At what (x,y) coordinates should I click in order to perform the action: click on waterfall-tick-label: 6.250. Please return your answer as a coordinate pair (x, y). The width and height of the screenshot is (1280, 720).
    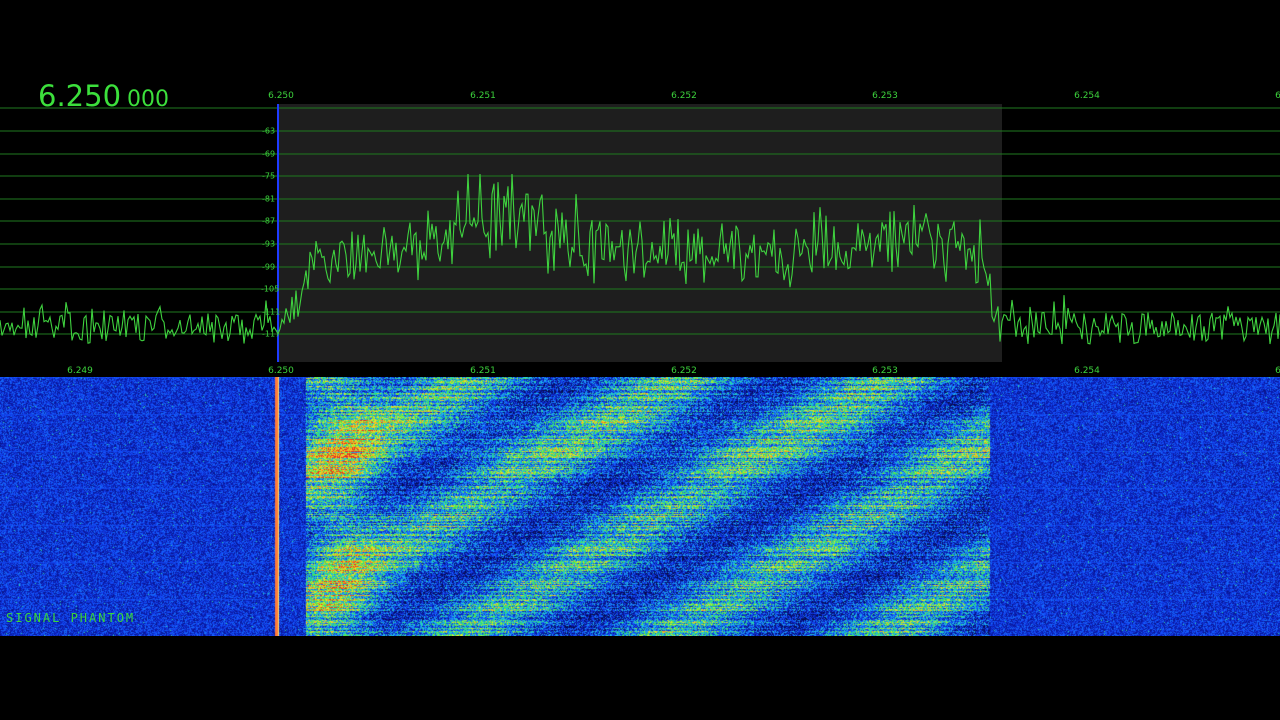
    Looking at the image, I should click on (281, 371).